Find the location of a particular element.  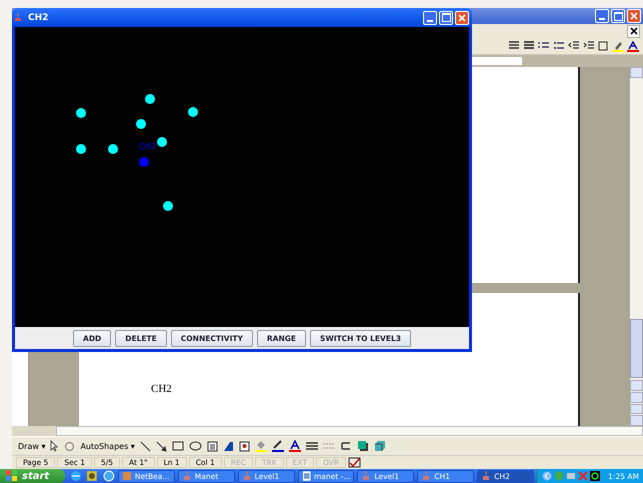

node-label: CH2 is located at coordinates (147, 146).